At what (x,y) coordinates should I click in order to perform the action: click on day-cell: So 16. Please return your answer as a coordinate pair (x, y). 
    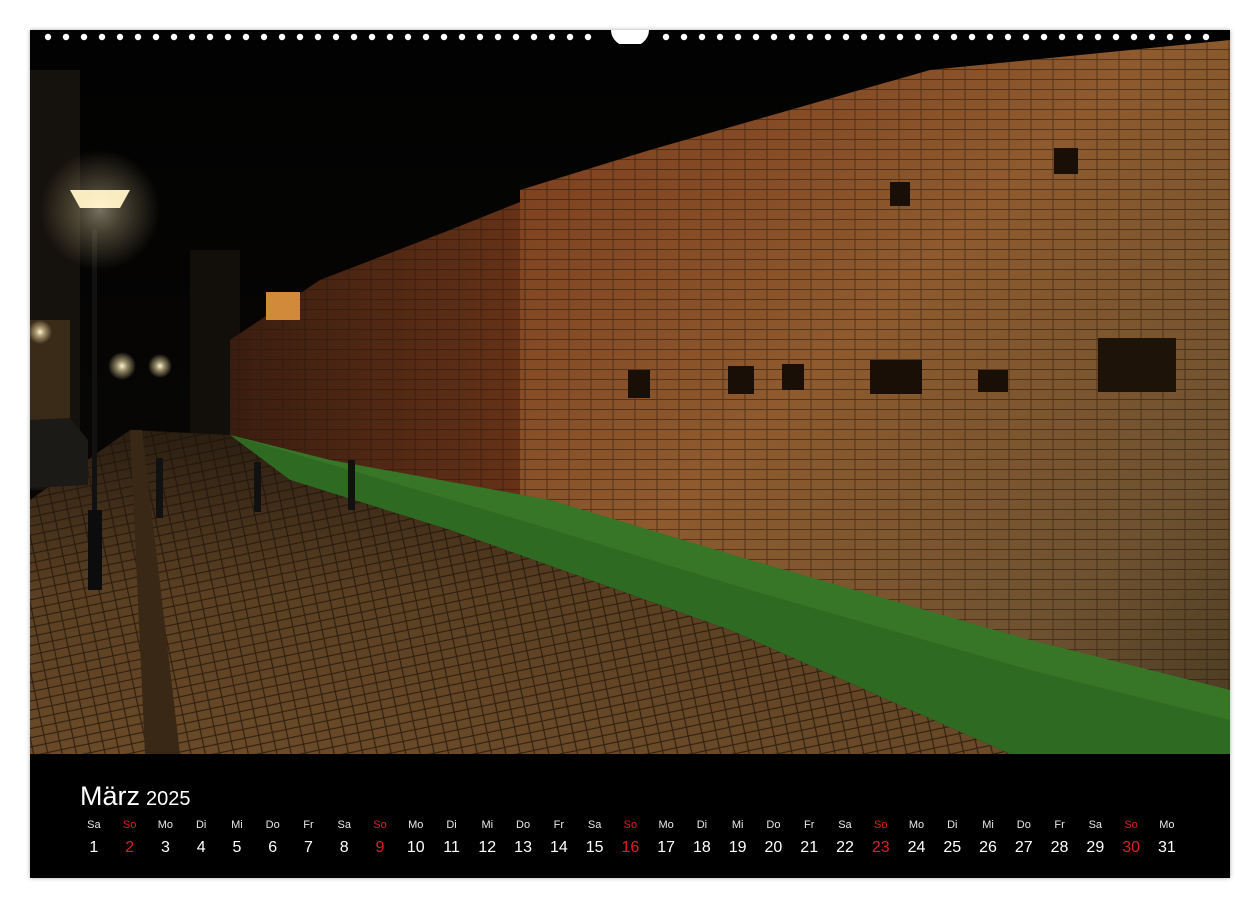
    Looking at the image, I should click on (630, 846).